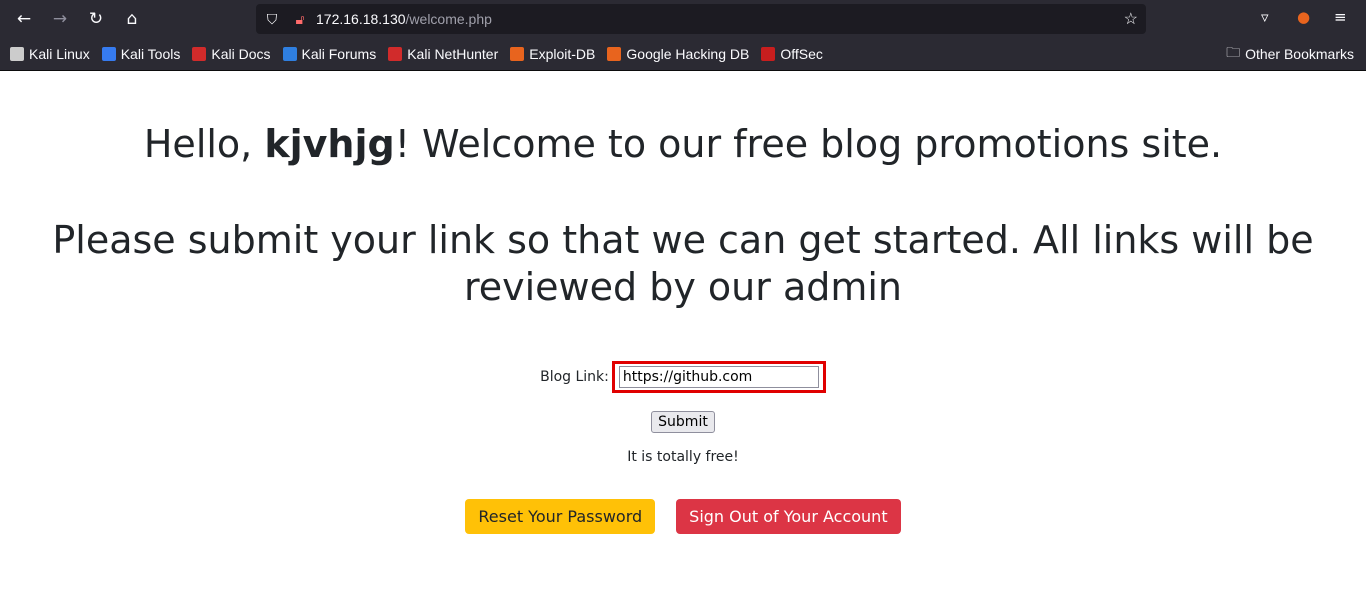  I want to click on bookmark-star-icon: ☆, so click(1131, 19).